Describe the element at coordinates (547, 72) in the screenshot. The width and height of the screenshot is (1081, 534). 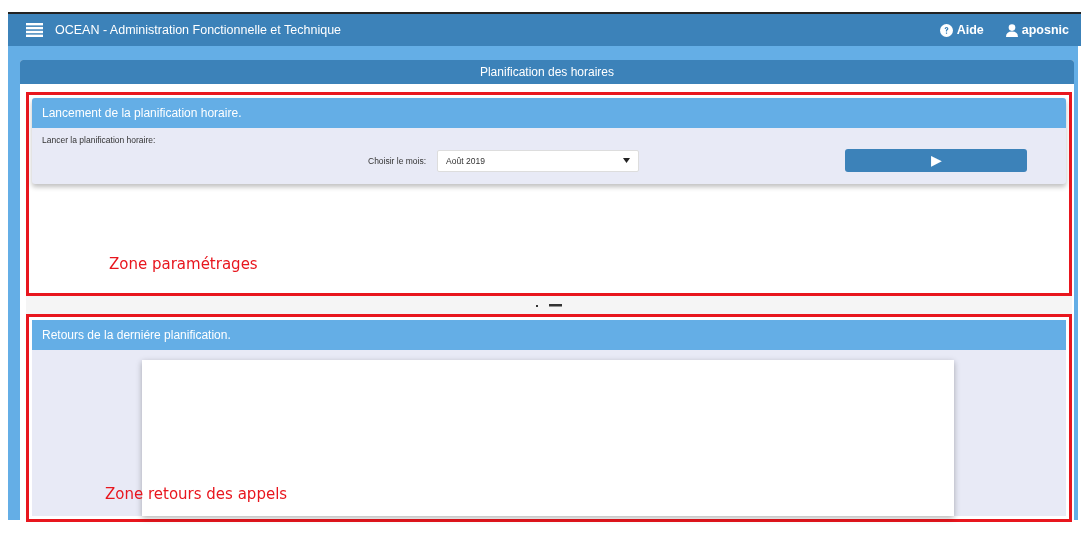
I see `page-title: Planification des horaires` at that location.